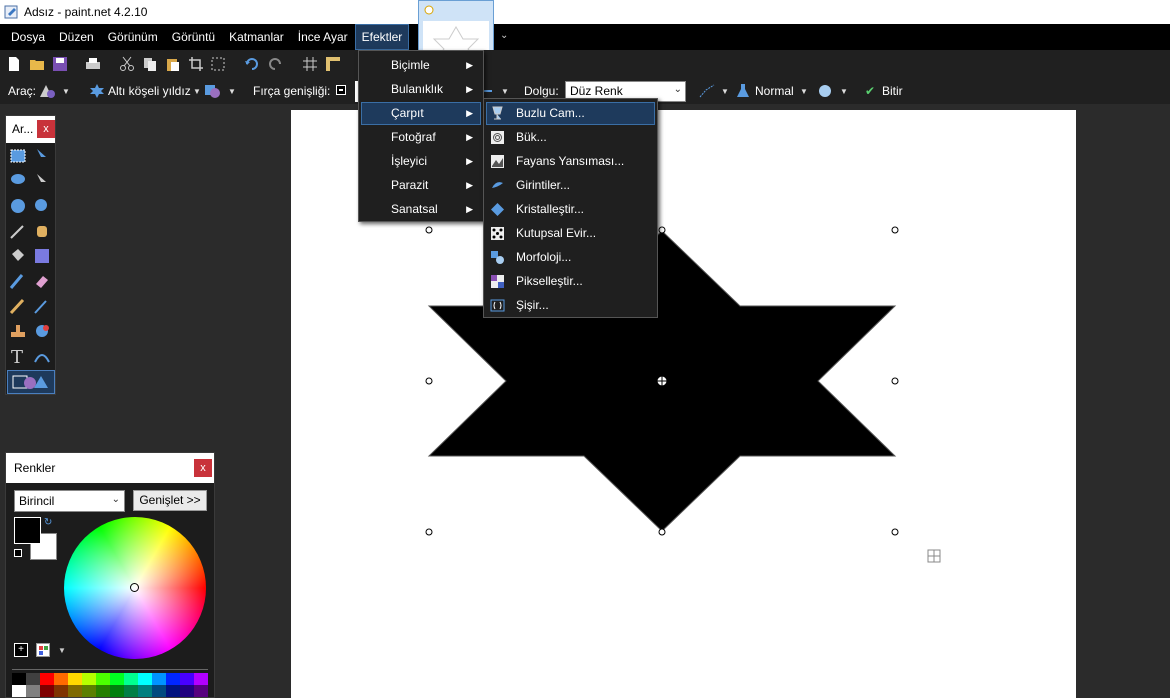 This screenshot has height=698, width=1170. What do you see at coordinates (310, 64) in the screenshot?
I see `grid-icon` at bounding box center [310, 64].